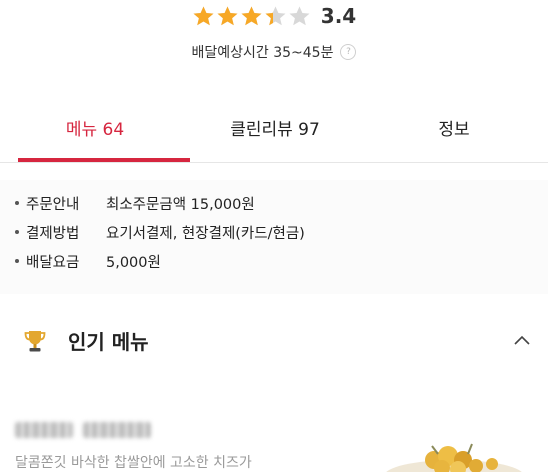 This screenshot has height=472, width=548. I want to click on help-icon: ?, so click(348, 52).